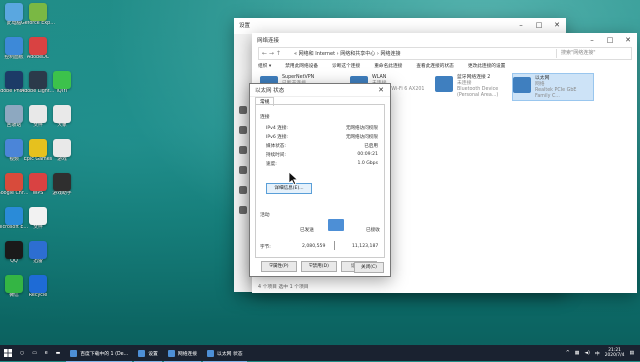 The width and height of the screenshot is (640, 362). I want to click on status-row-label: IPv4 连接:, so click(277, 128).